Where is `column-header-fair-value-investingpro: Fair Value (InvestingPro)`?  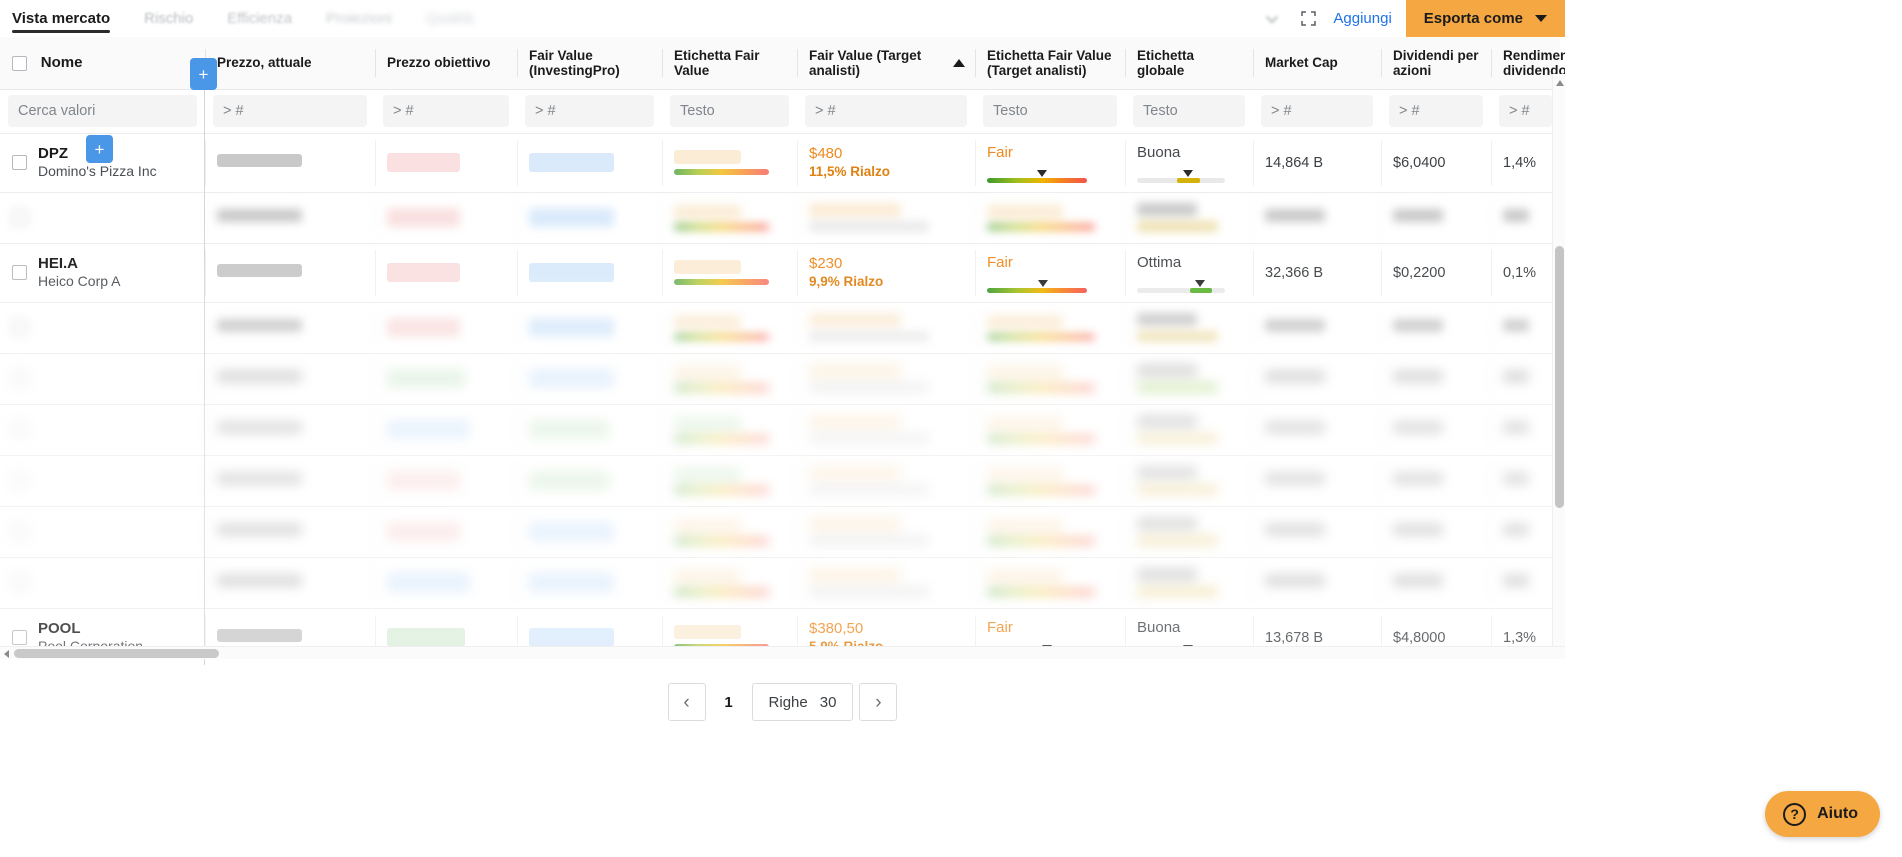
column-header-fair-value-investingpro: Fair Value (InvestingPro) is located at coordinates (589, 63).